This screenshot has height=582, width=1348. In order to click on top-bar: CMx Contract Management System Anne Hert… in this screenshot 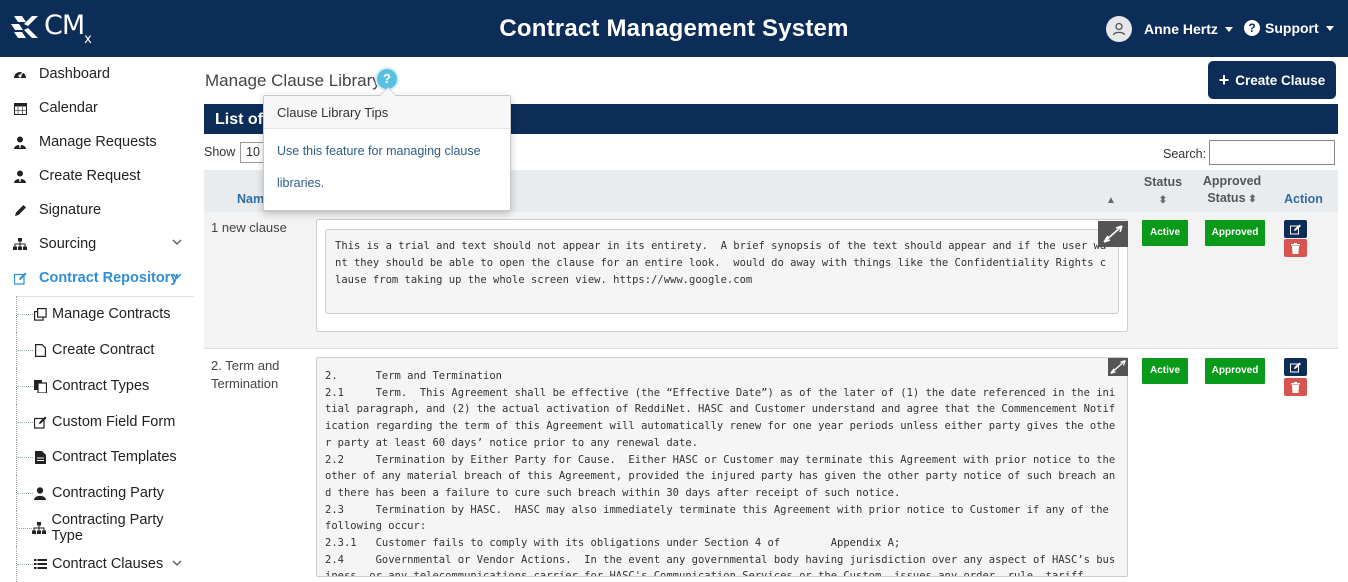, I will do `click(674, 28)`.